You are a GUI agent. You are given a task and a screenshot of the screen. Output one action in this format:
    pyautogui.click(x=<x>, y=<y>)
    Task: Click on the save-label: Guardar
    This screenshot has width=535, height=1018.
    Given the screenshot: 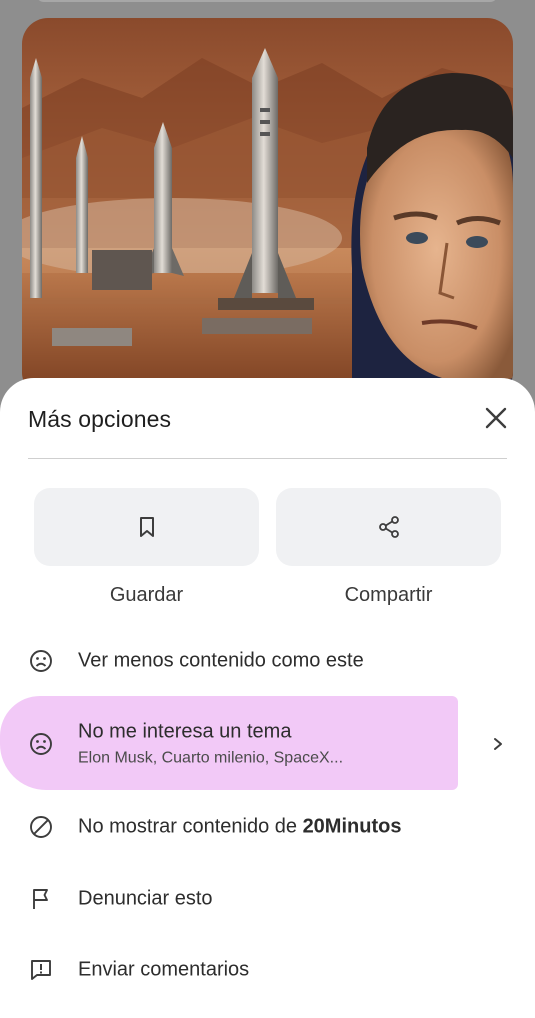 What is the action you would take?
    pyautogui.click(x=146, y=595)
    